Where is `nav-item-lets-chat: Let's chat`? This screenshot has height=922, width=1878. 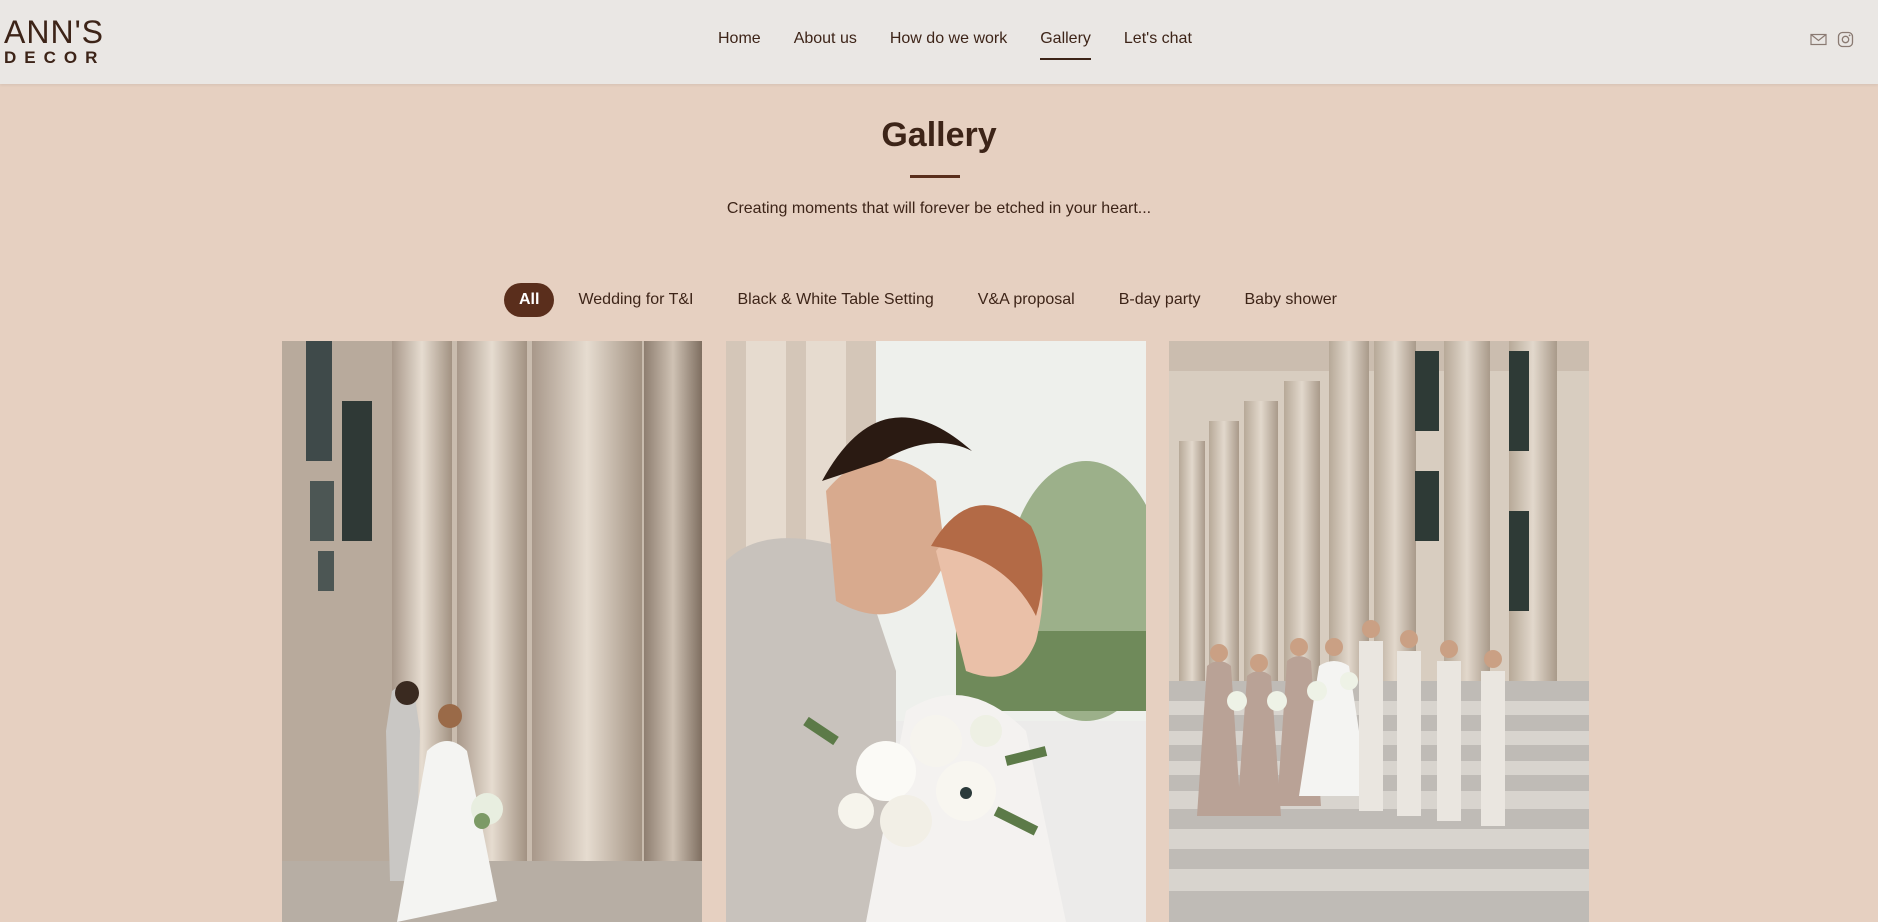
nav-item-lets-chat: Let's chat is located at coordinates (1158, 39).